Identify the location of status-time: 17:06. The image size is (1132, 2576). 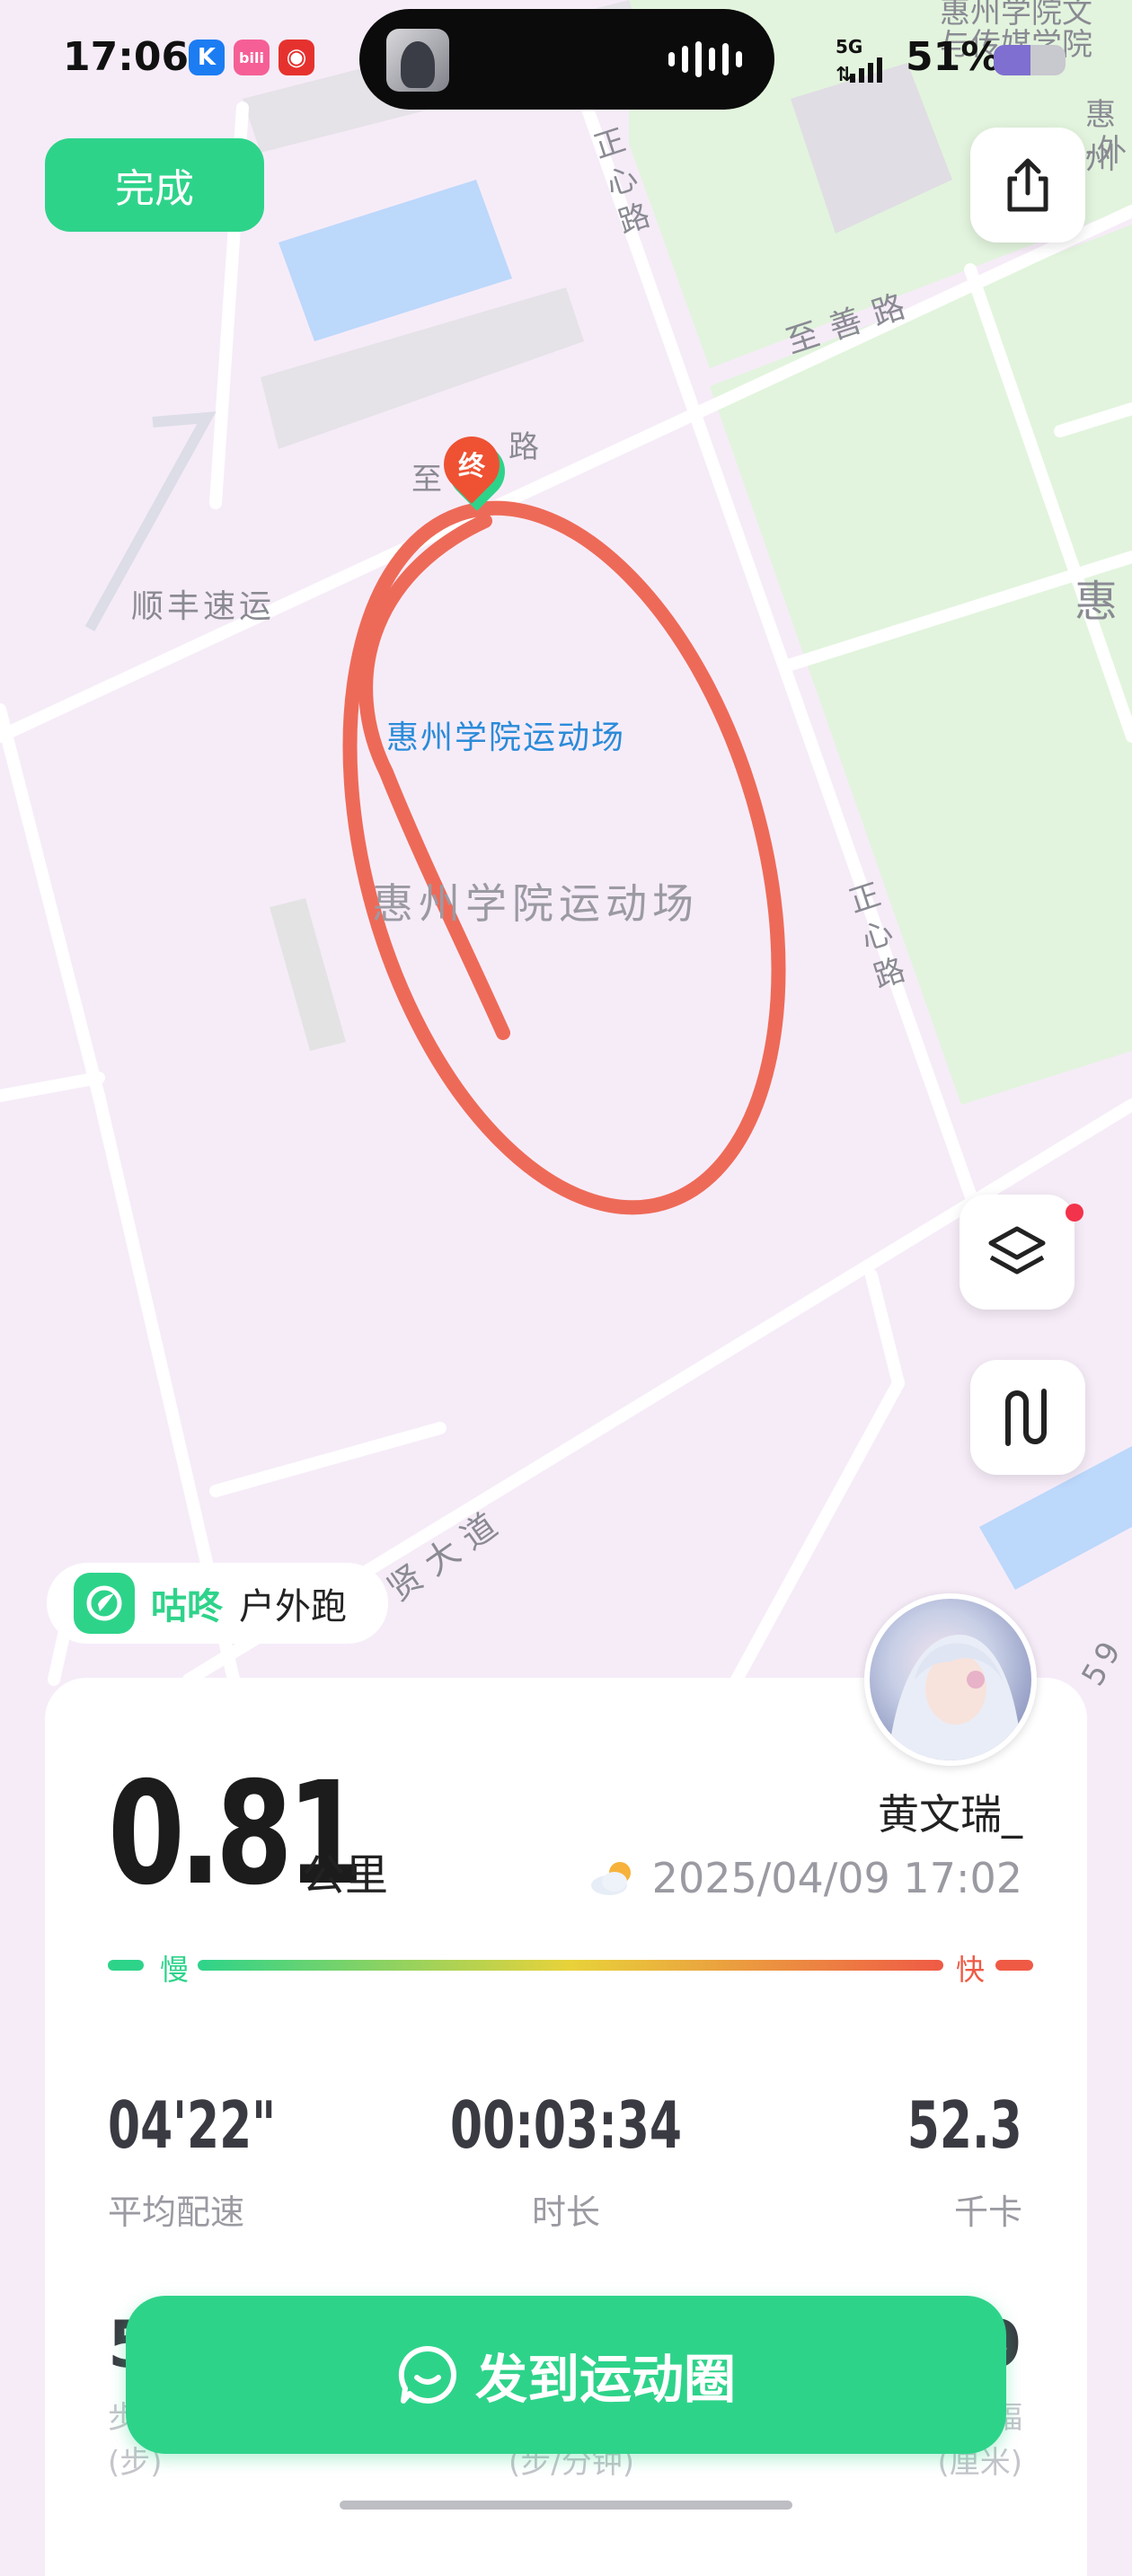
(126, 57).